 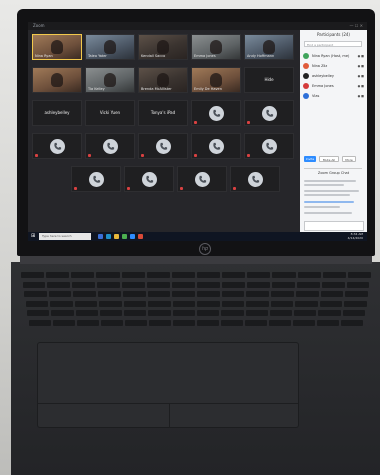 I want to click on tile-name-label: Taleo Yater, so click(x=97, y=56).